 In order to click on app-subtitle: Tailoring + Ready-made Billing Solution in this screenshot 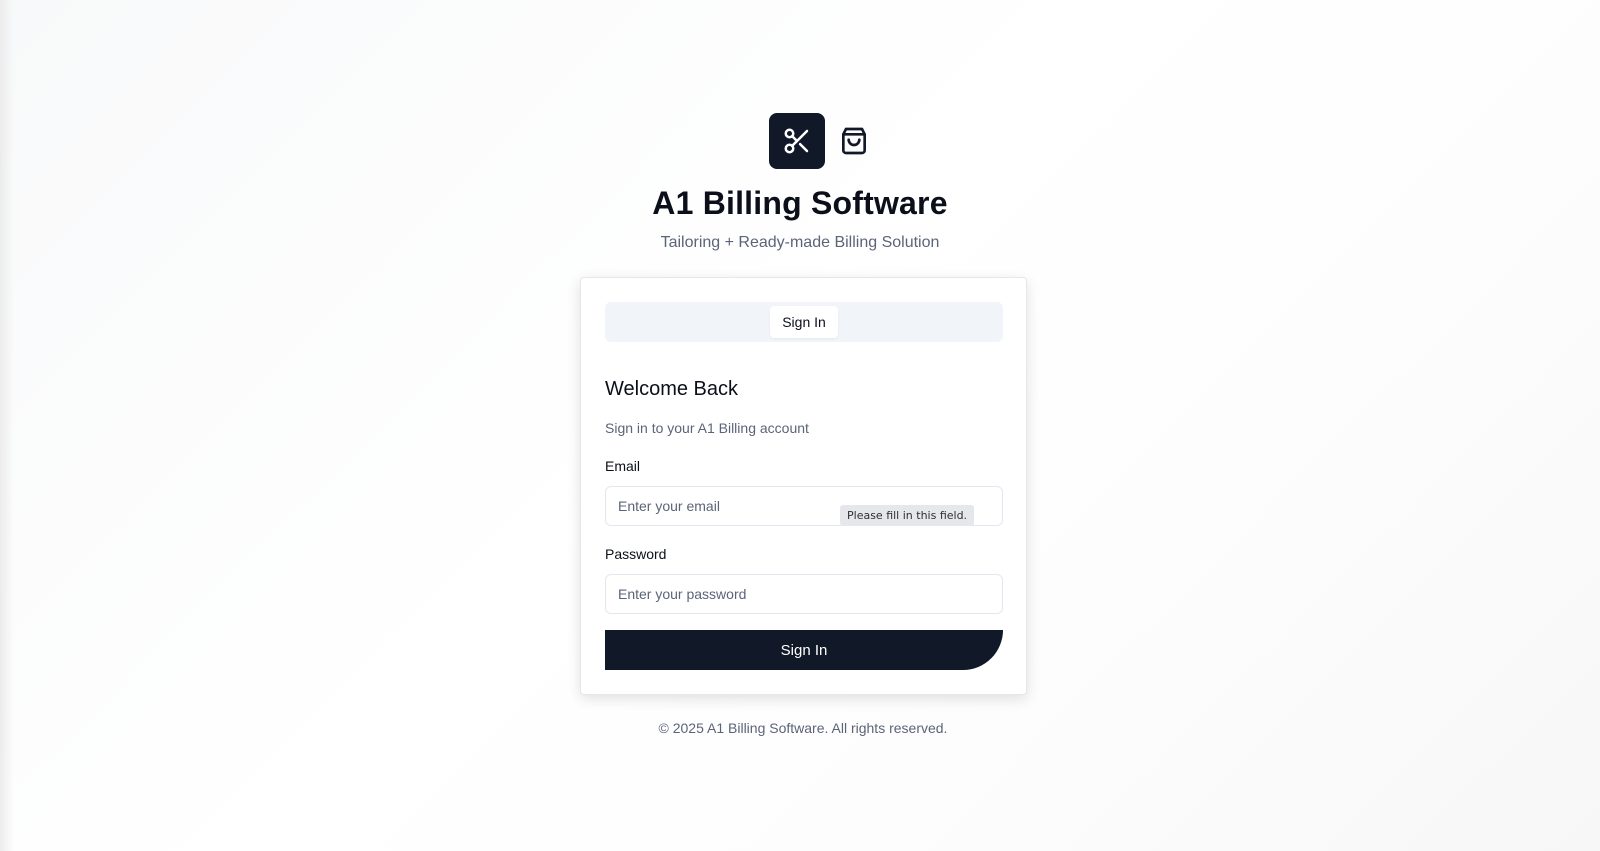, I will do `click(800, 242)`.